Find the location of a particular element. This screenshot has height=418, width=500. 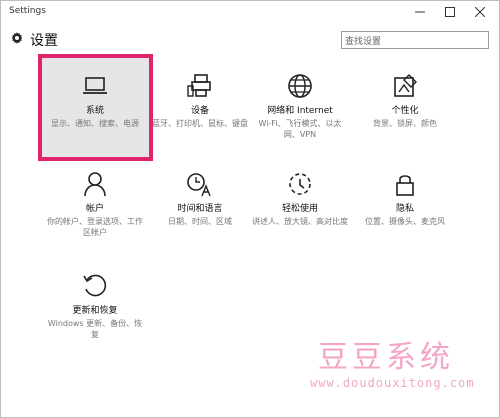

minimize-icon is located at coordinates (420, 12).